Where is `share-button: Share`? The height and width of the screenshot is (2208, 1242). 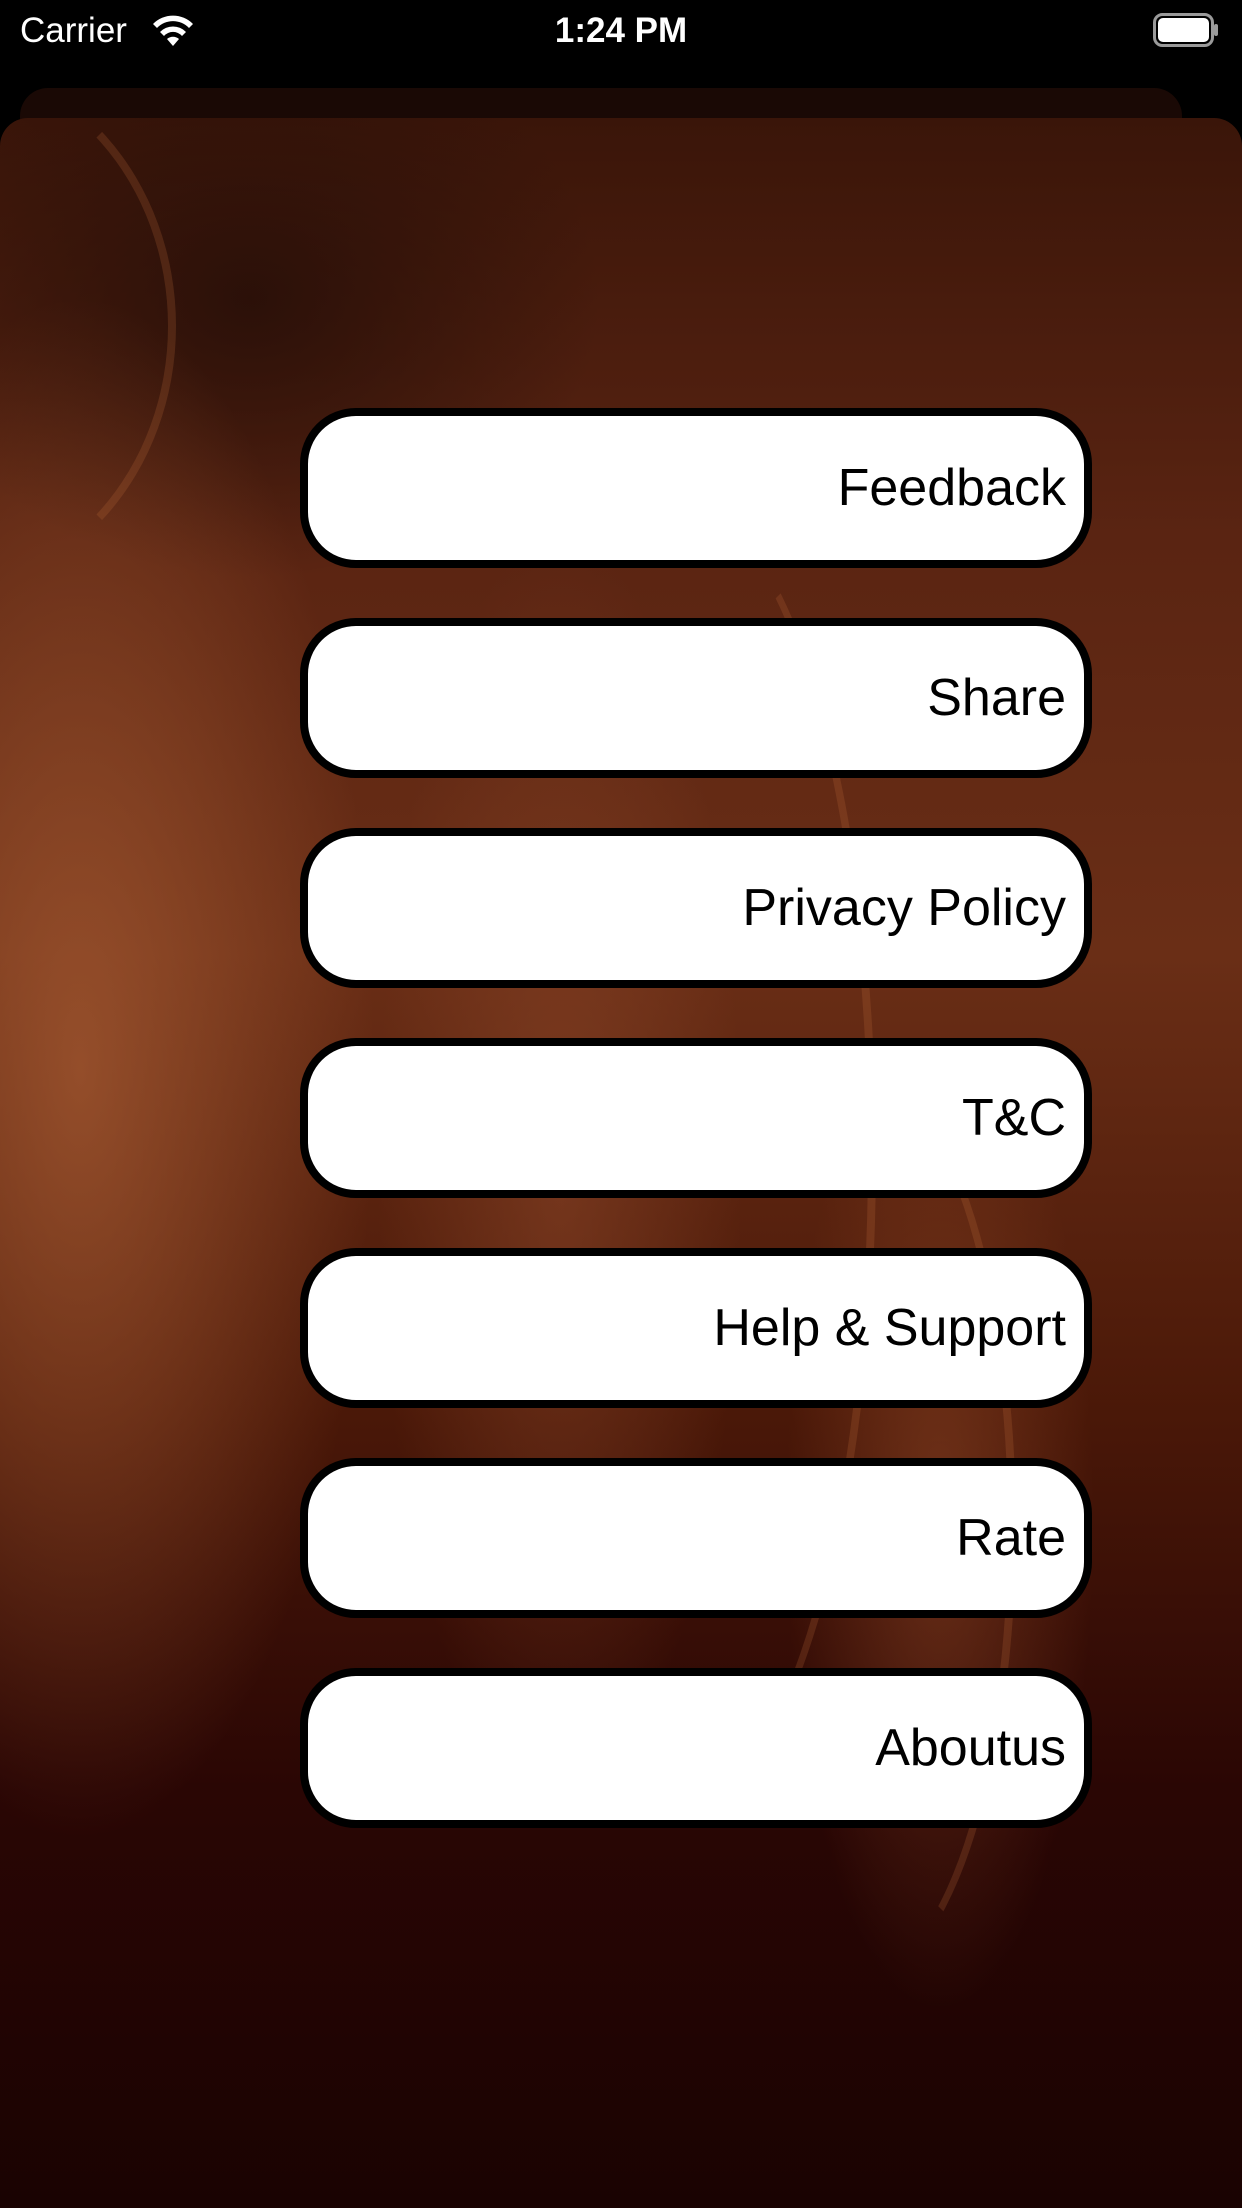 share-button: Share is located at coordinates (696, 698).